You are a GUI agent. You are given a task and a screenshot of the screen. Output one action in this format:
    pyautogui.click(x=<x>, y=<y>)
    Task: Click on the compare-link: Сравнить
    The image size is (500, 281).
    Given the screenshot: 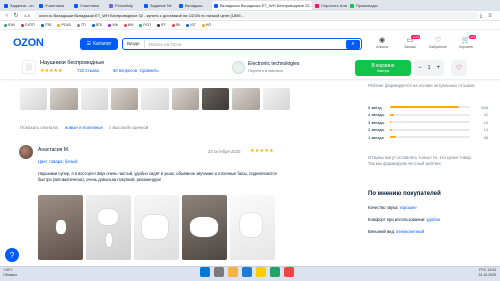 What is the action you would take?
    pyautogui.click(x=149, y=70)
    